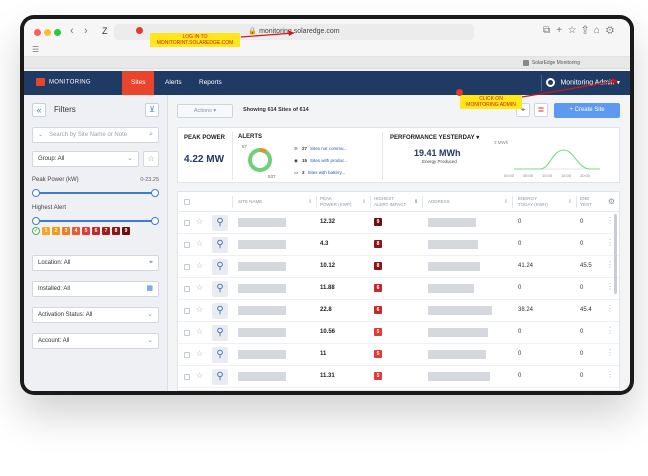 The image size is (648, 476). Describe the element at coordinates (429, 64) in the screenshot. I see `annotation-arrows` at that location.